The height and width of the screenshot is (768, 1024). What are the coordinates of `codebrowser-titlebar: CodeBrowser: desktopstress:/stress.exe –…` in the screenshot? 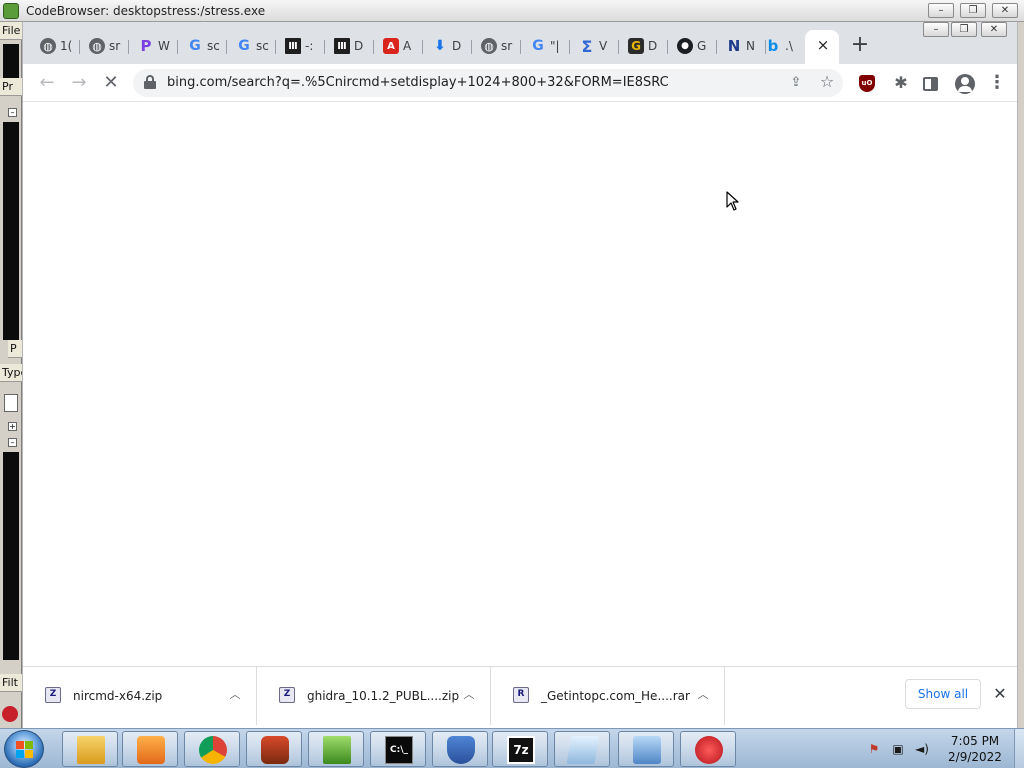 It's located at (512, 11).